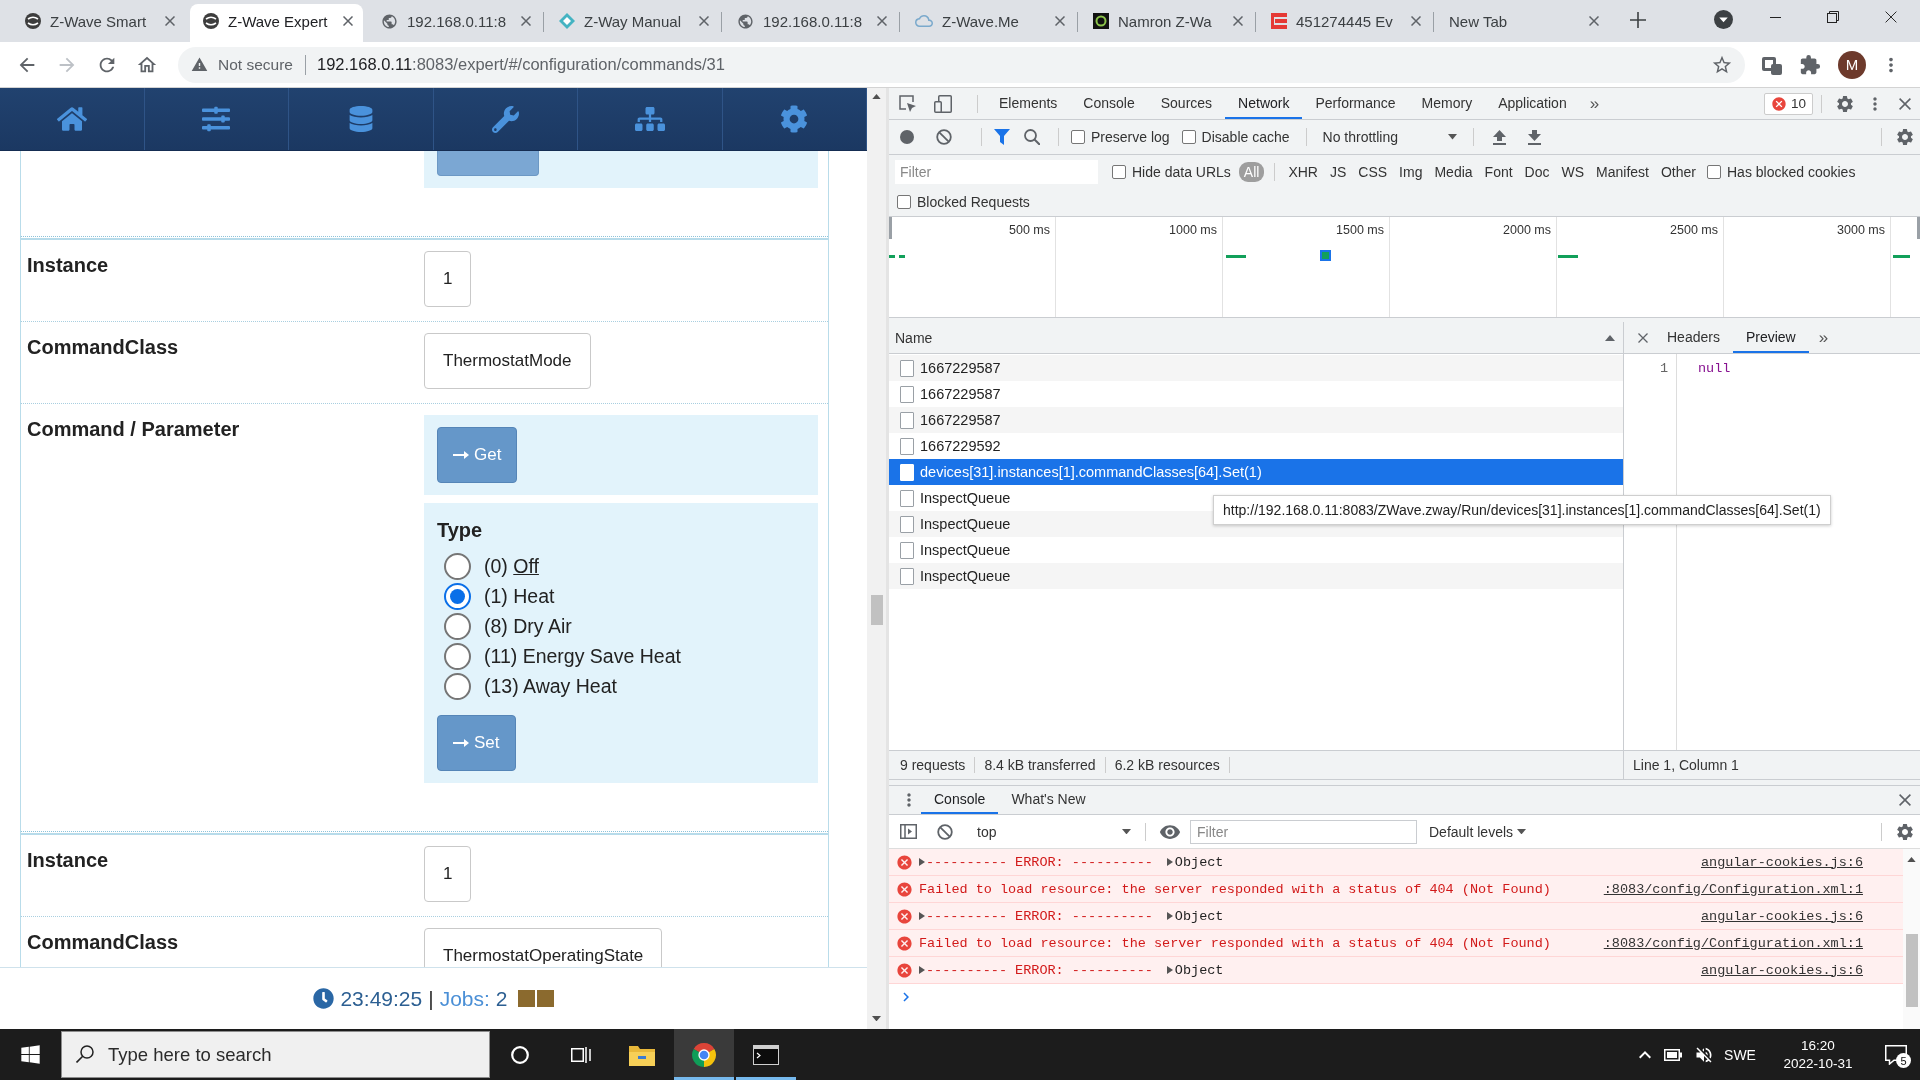 The width and height of the screenshot is (1920, 1080). Describe the element at coordinates (1903, 1060) in the screenshot. I see `notification-count: 5` at that location.